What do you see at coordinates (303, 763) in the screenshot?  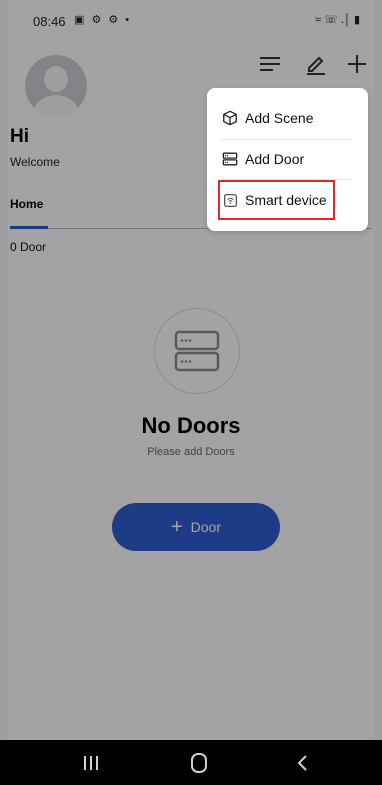 I see `back-icon` at bounding box center [303, 763].